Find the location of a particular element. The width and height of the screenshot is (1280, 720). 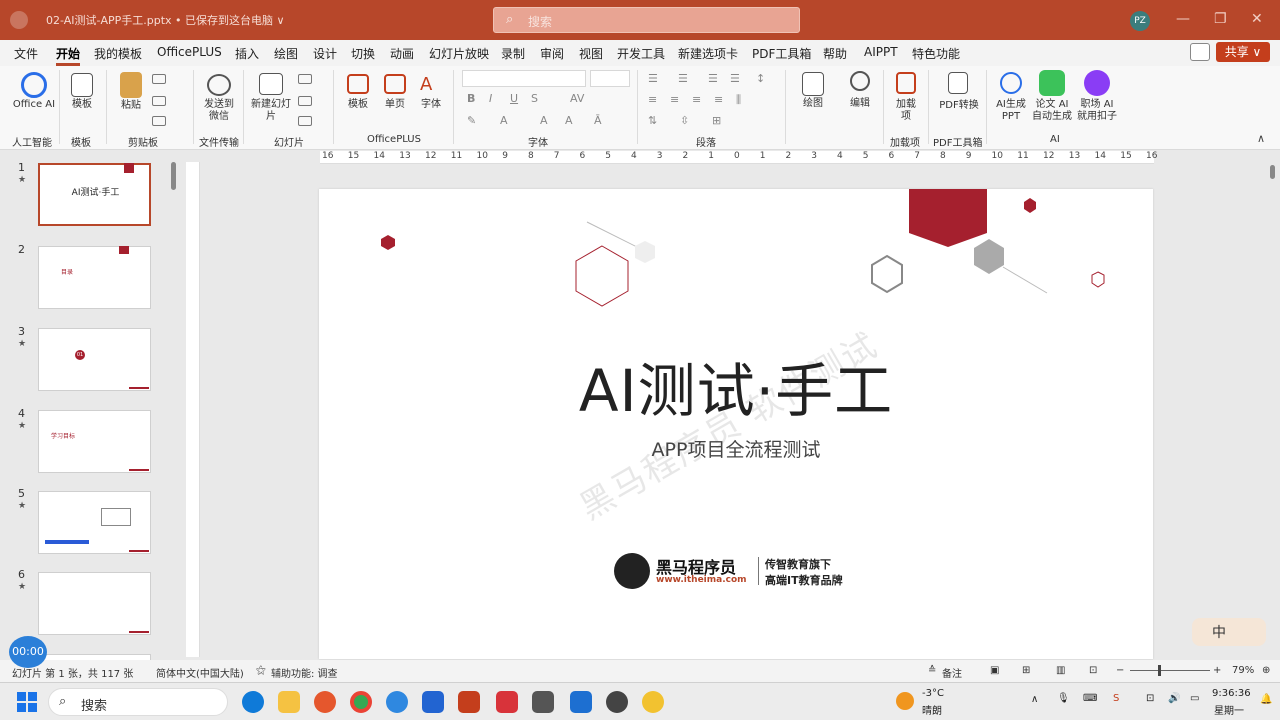

slideshow-icon: ⊡ is located at coordinates (1093, 670).